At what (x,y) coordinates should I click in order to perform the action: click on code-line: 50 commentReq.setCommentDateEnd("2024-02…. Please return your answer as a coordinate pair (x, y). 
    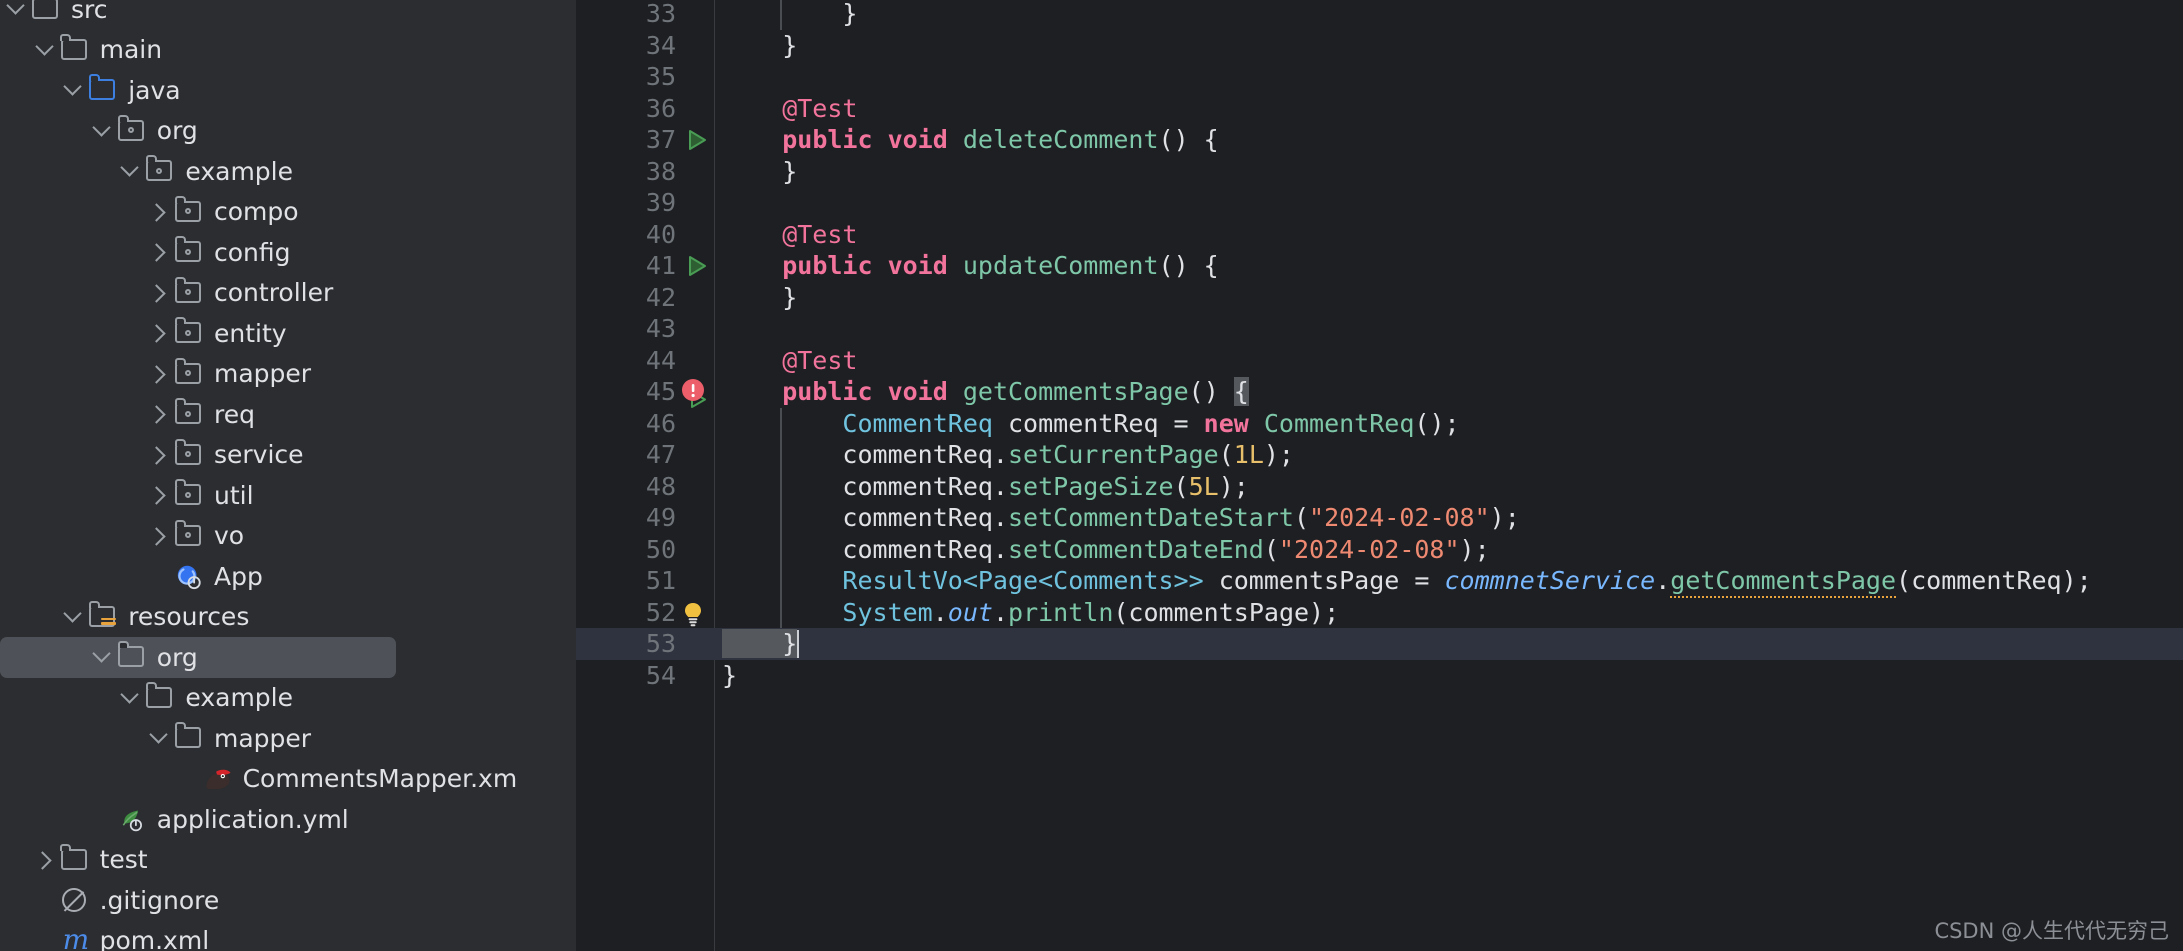
    Looking at the image, I should click on (1379, 549).